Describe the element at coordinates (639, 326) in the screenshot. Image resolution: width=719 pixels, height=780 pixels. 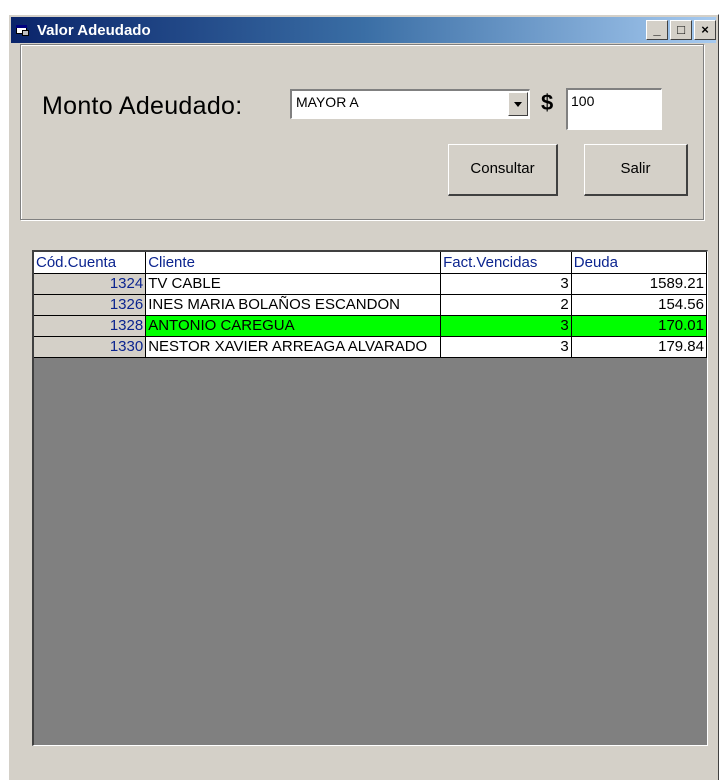
I see `cell-deuda: 170.01` at that location.